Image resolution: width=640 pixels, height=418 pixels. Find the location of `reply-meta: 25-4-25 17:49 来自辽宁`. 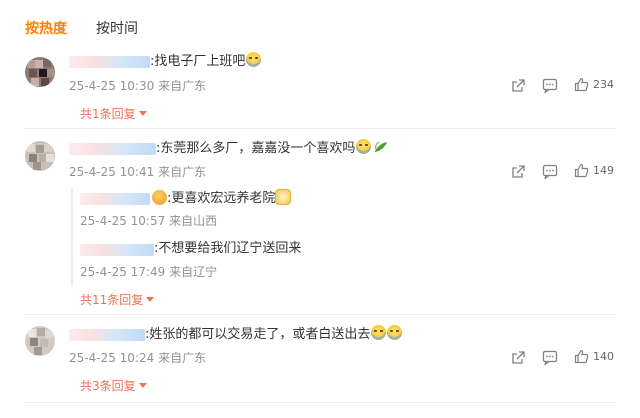

reply-meta: 25-4-25 17:49 来自辽宁 is located at coordinates (148, 272).